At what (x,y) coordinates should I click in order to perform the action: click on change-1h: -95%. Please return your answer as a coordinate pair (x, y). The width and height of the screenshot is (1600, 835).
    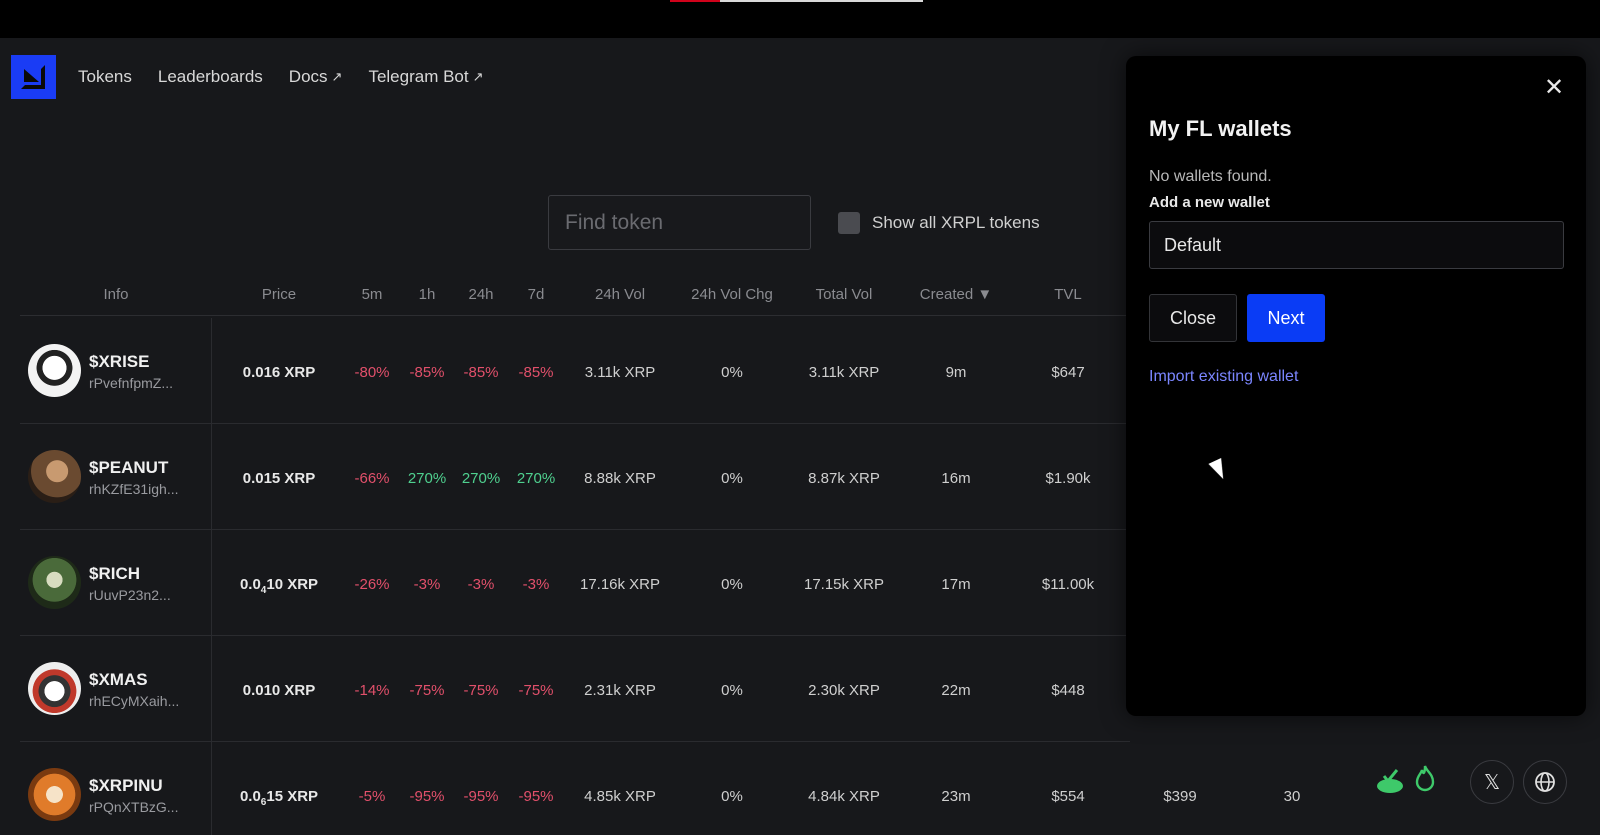
    Looking at the image, I should click on (427, 796).